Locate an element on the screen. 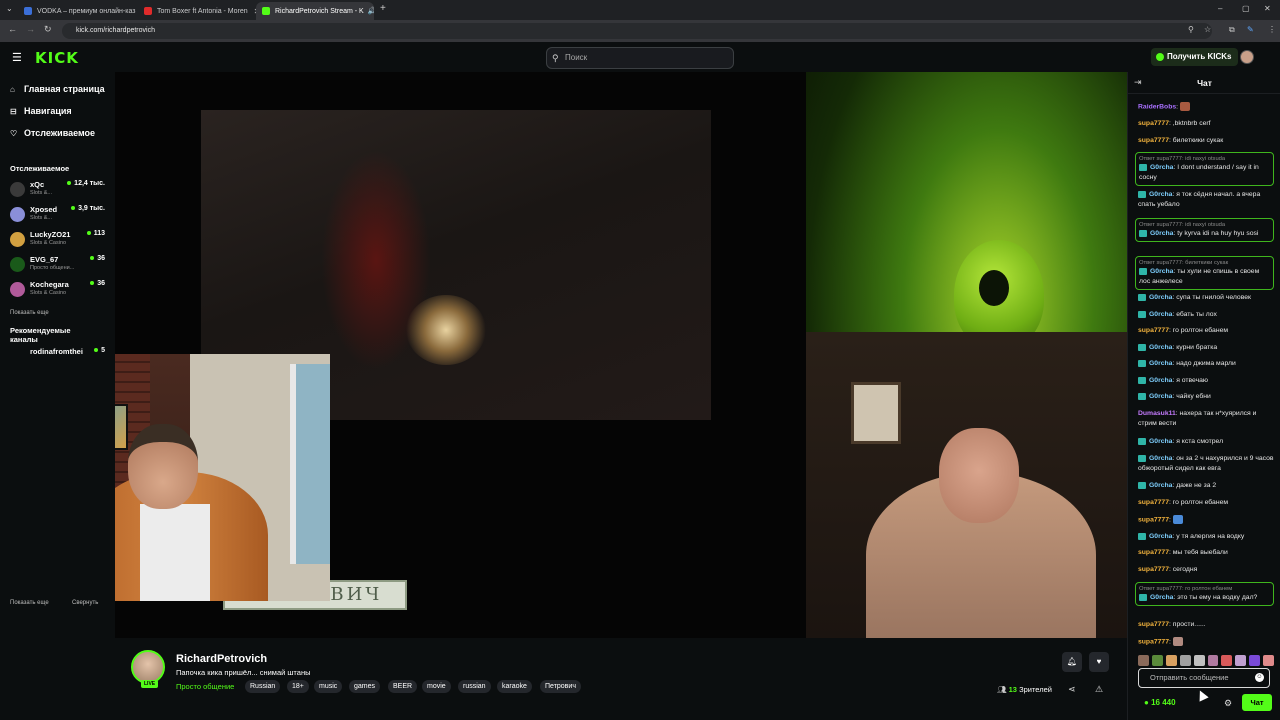 The image size is (1280, 720). followed-channel-luckyzo21: LuckyZO21 Slots & Casino 113 is located at coordinates (60, 240).